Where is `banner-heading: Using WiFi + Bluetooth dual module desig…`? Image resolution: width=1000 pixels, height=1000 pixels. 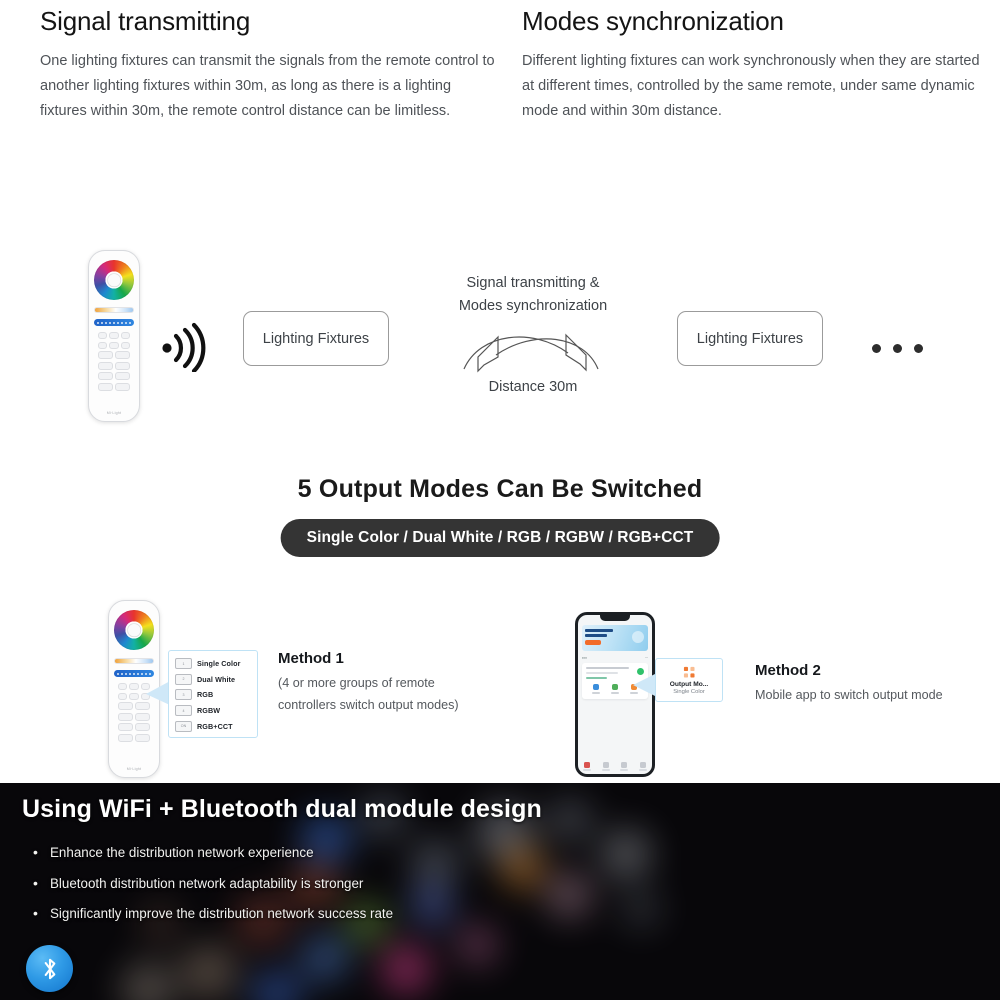 banner-heading: Using WiFi + Bluetooth dual module desig… is located at coordinates (282, 809).